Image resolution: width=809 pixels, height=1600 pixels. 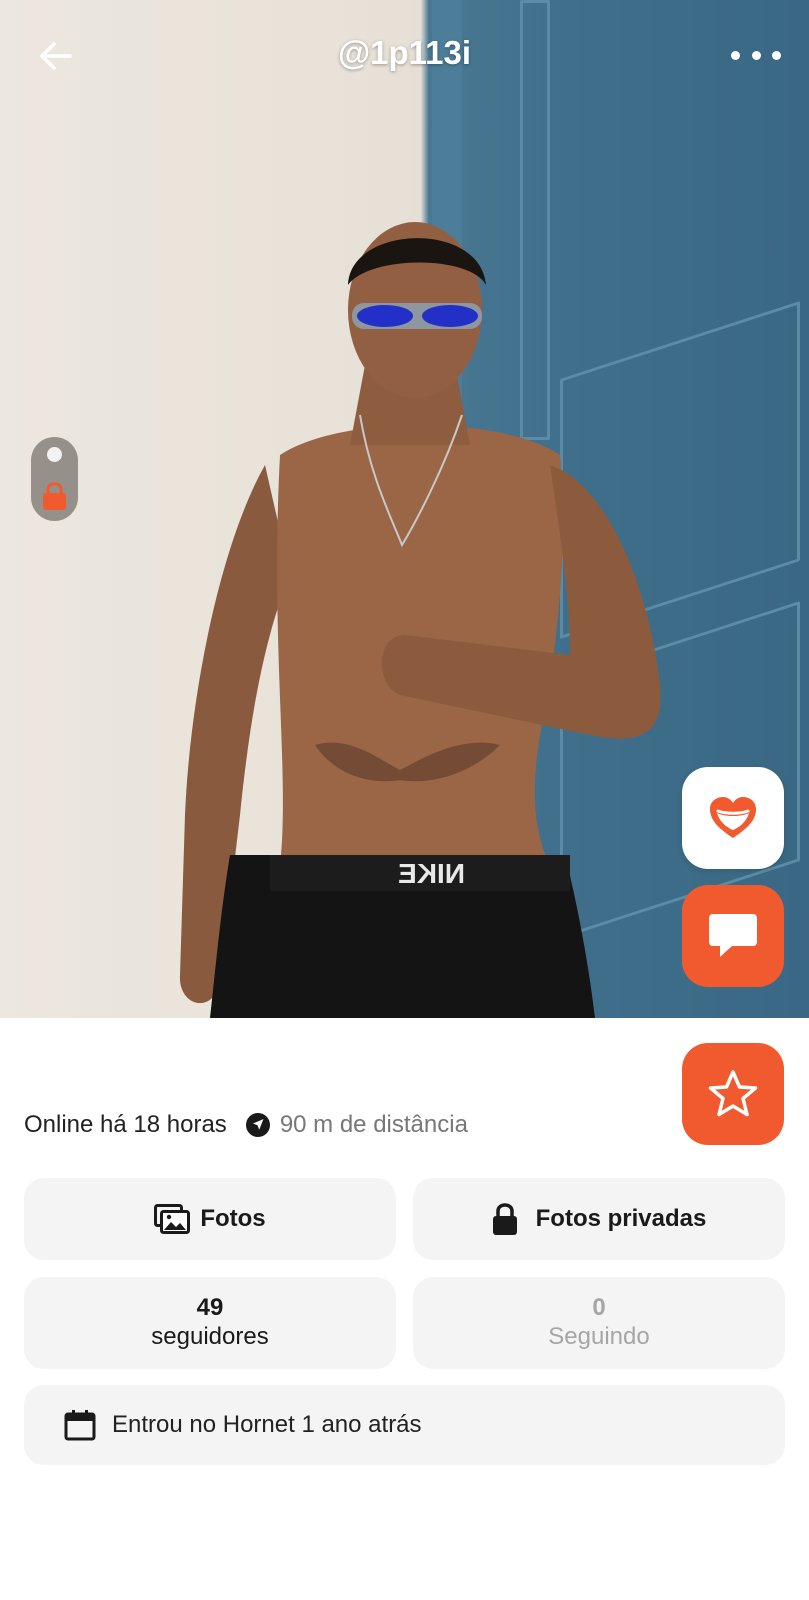 I want to click on private-photos-toggle, so click(x=54, y=479).